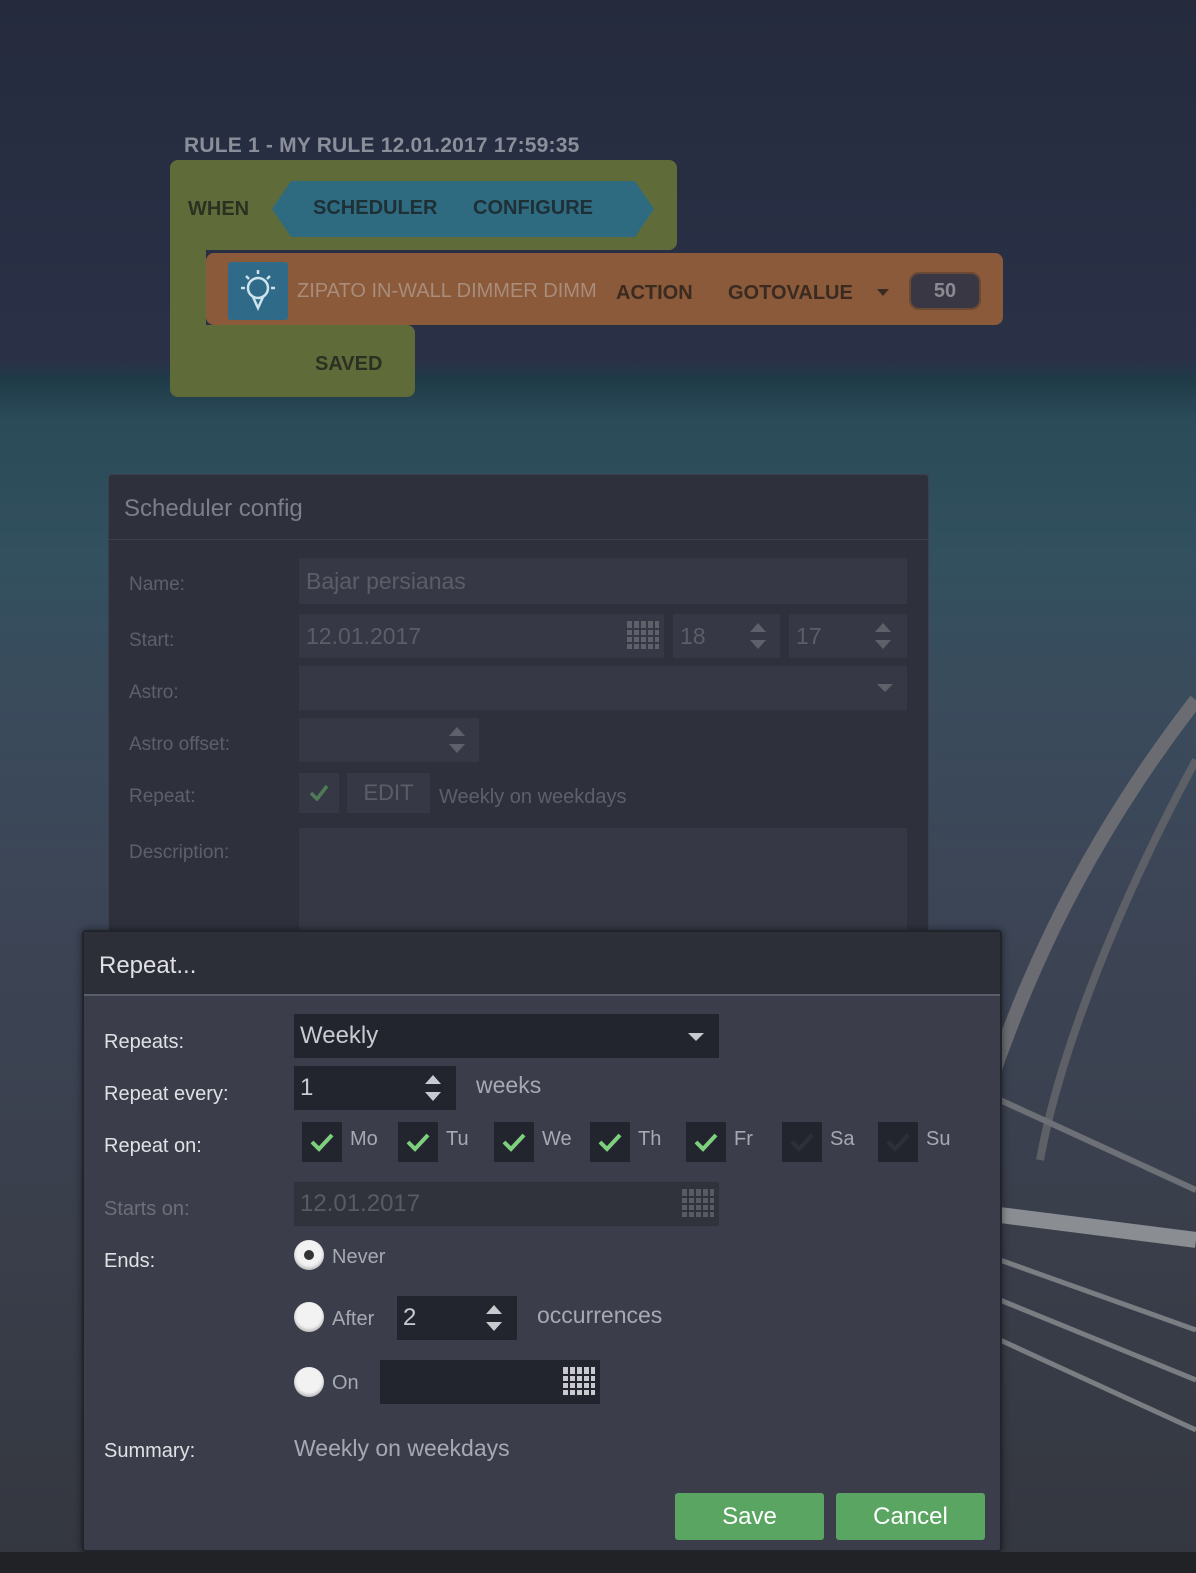 Image resolution: width=1196 pixels, height=1573 pixels. What do you see at coordinates (542, 964) in the screenshot?
I see `dialog-header` at bounding box center [542, 964].